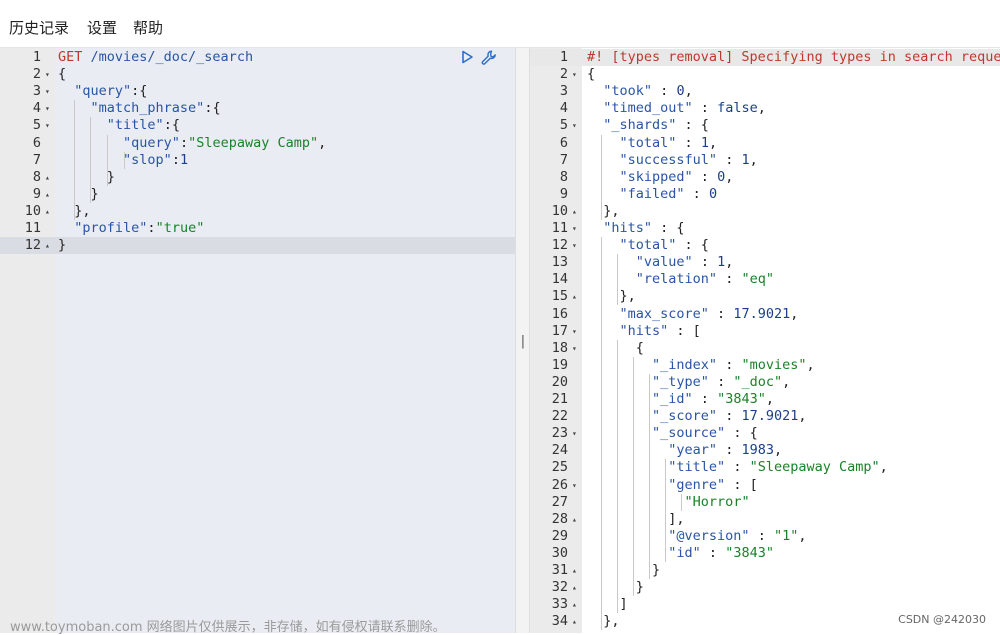  Describe the element at coordinates (559, 518) in the screenshot. I see `line-number: 28` at that location.